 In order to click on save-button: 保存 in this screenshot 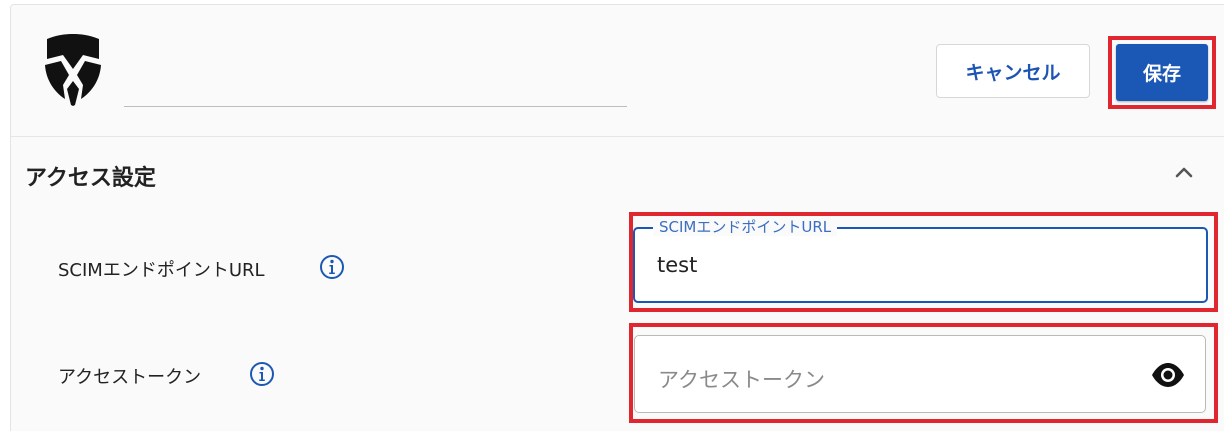, I will do `click(1162, 72)`.